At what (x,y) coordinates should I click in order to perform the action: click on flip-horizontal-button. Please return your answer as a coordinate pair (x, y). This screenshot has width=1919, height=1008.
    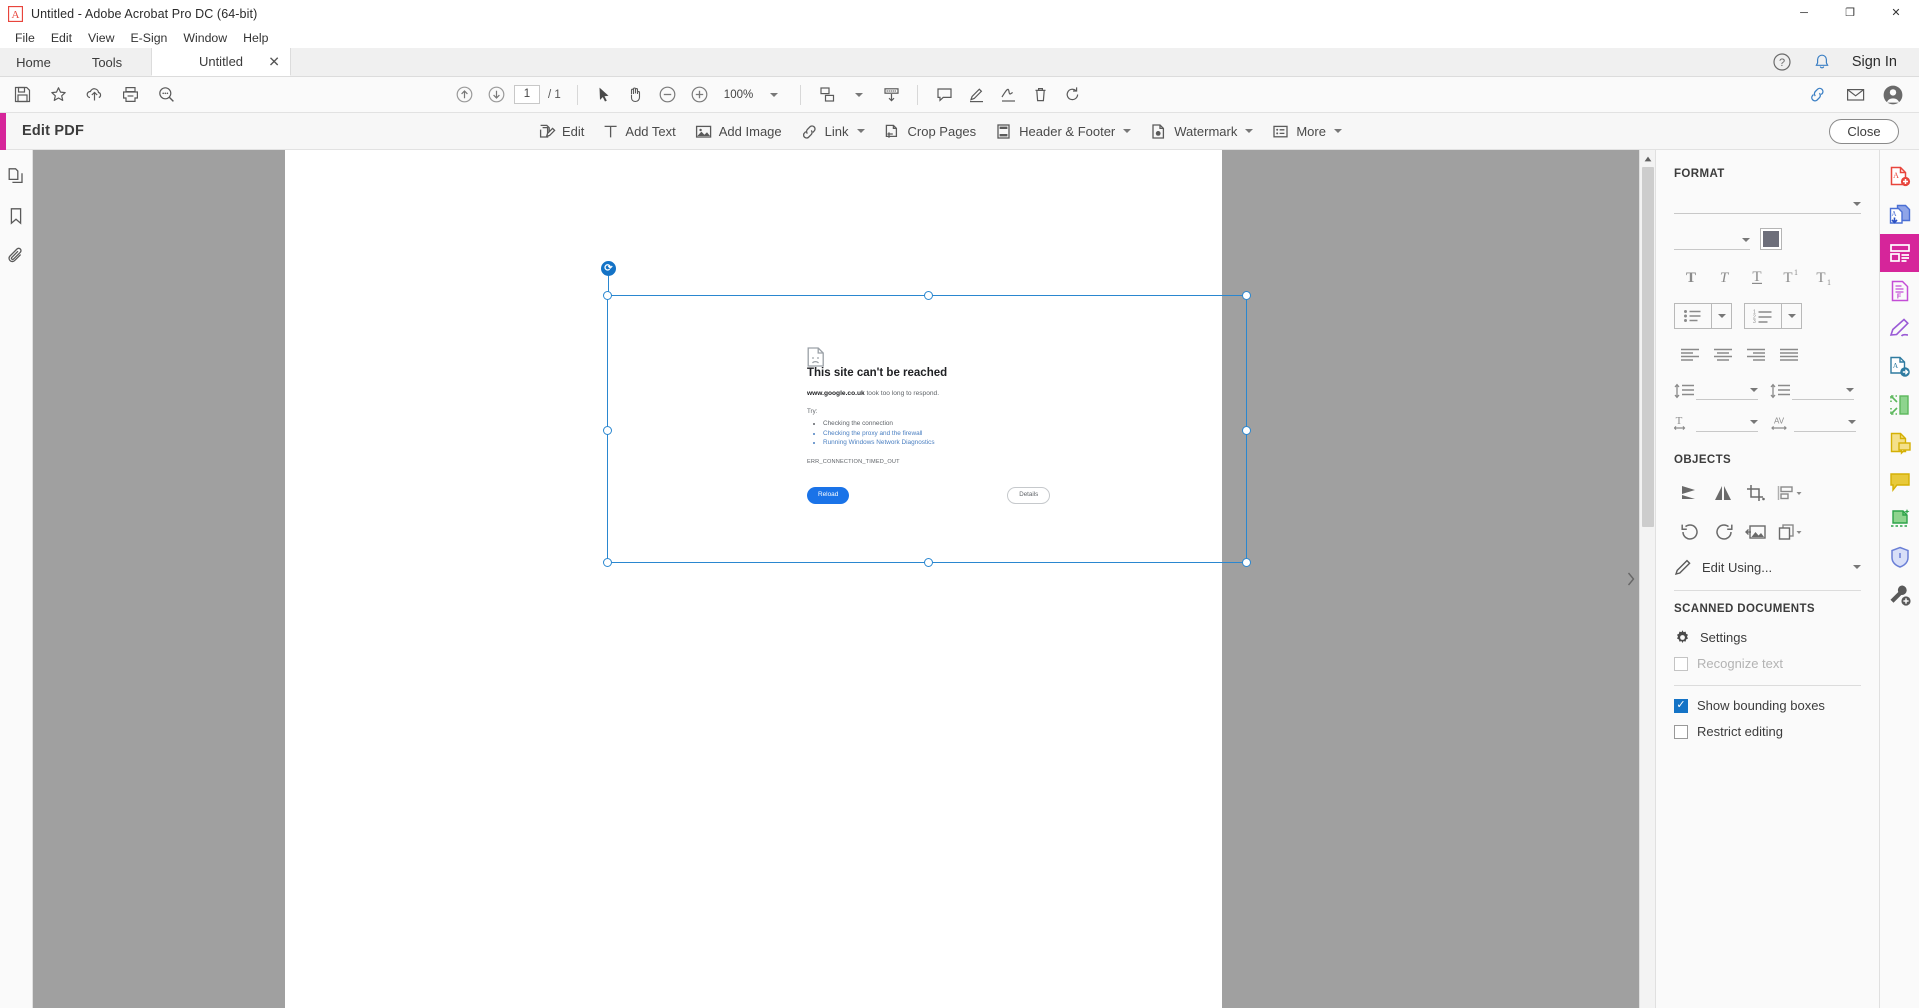
    Looking at the image, I should click on (1723, 493).